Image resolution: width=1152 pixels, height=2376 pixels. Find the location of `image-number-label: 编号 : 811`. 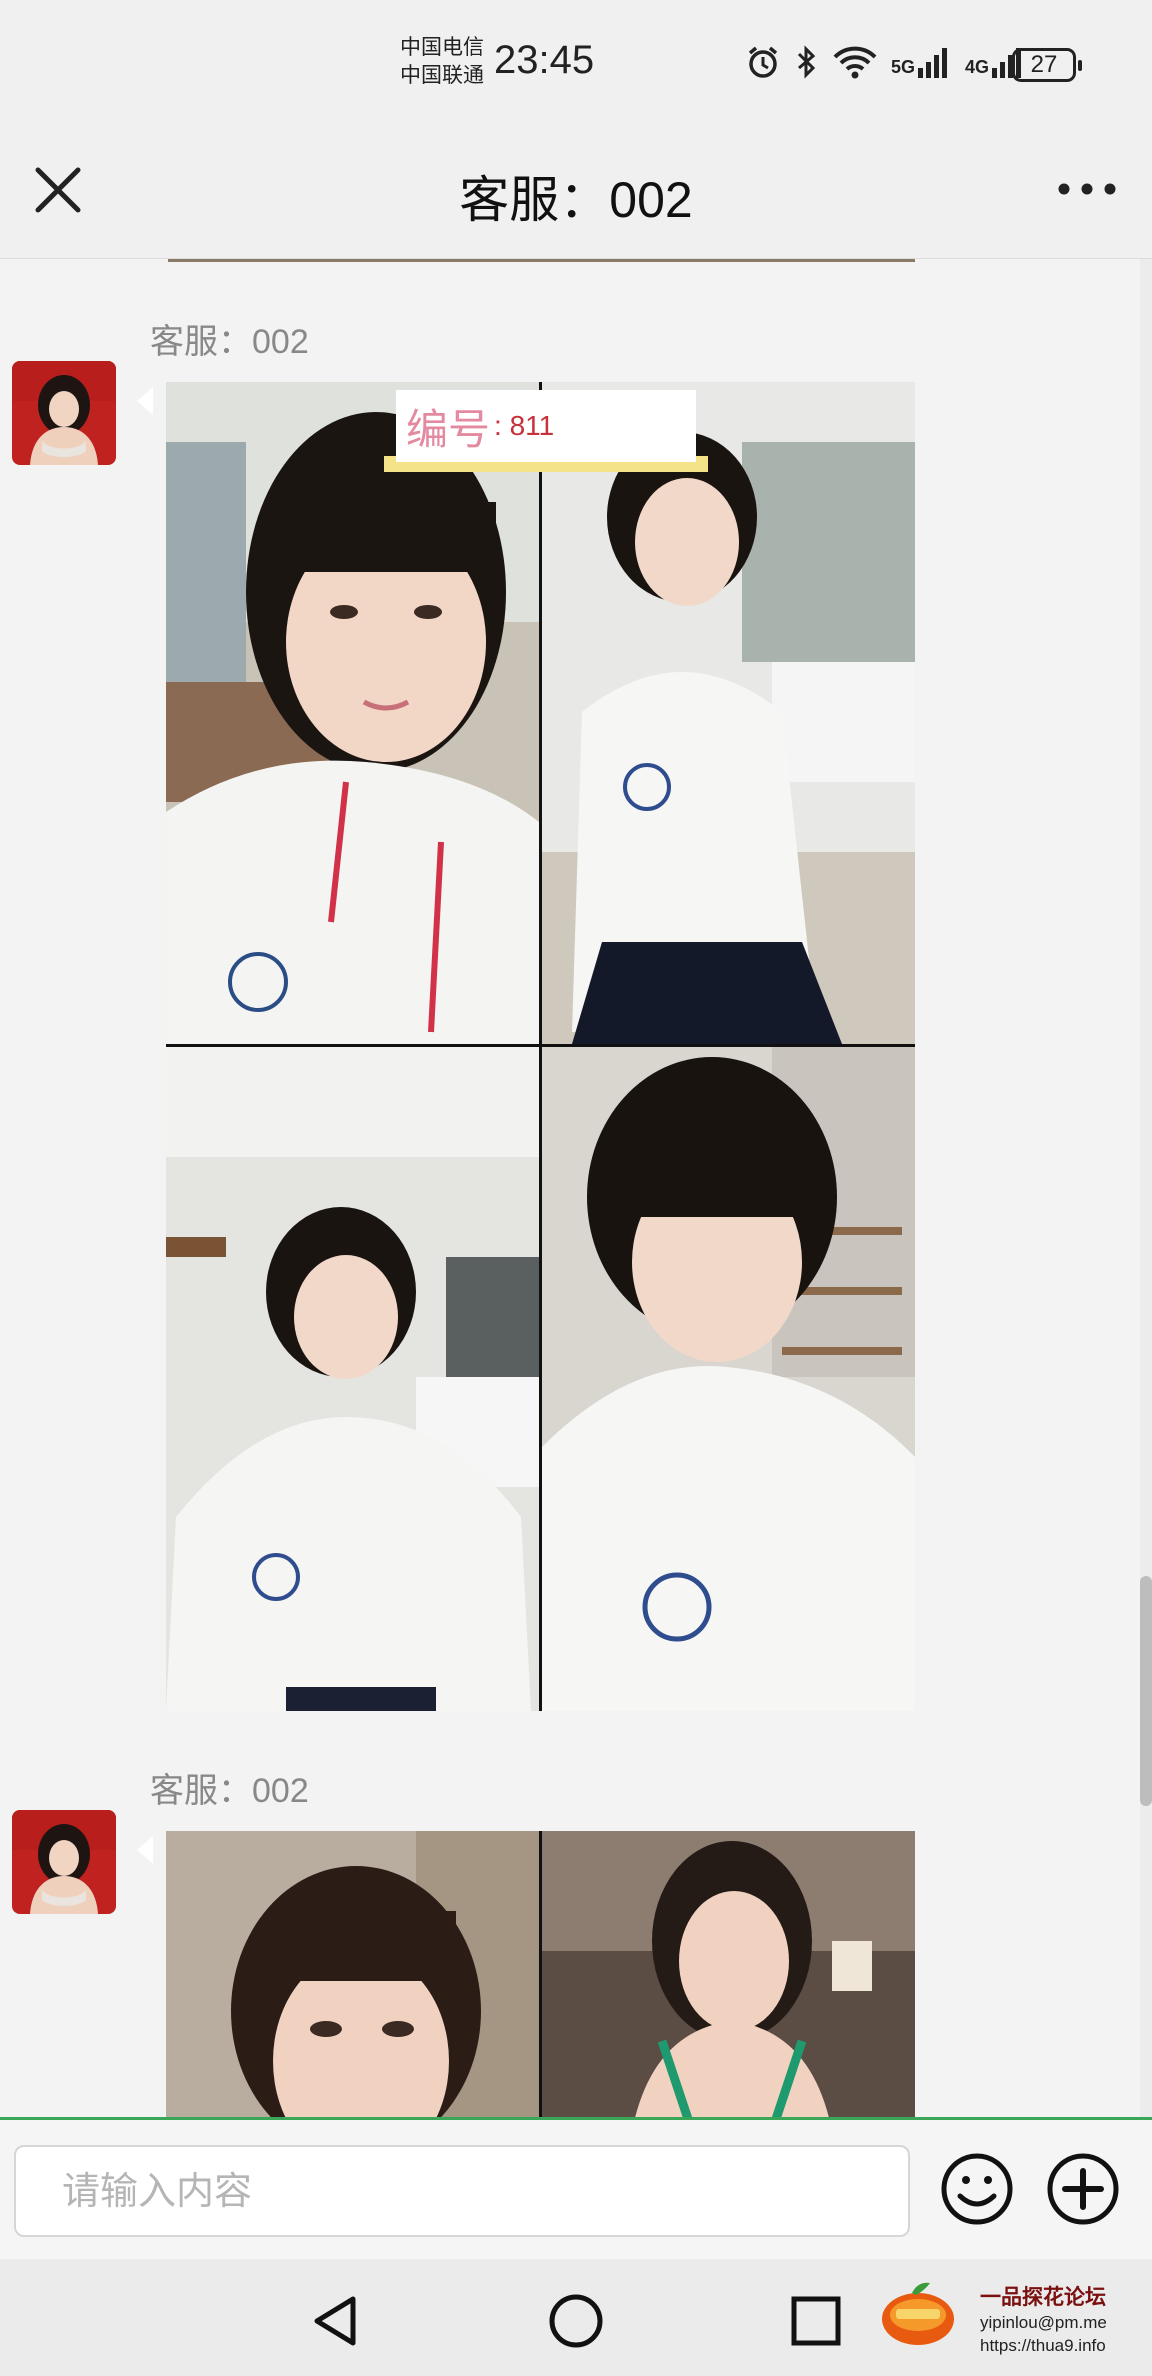

image-number-label: 编号 : 811 is located at coordinates (546, 426).